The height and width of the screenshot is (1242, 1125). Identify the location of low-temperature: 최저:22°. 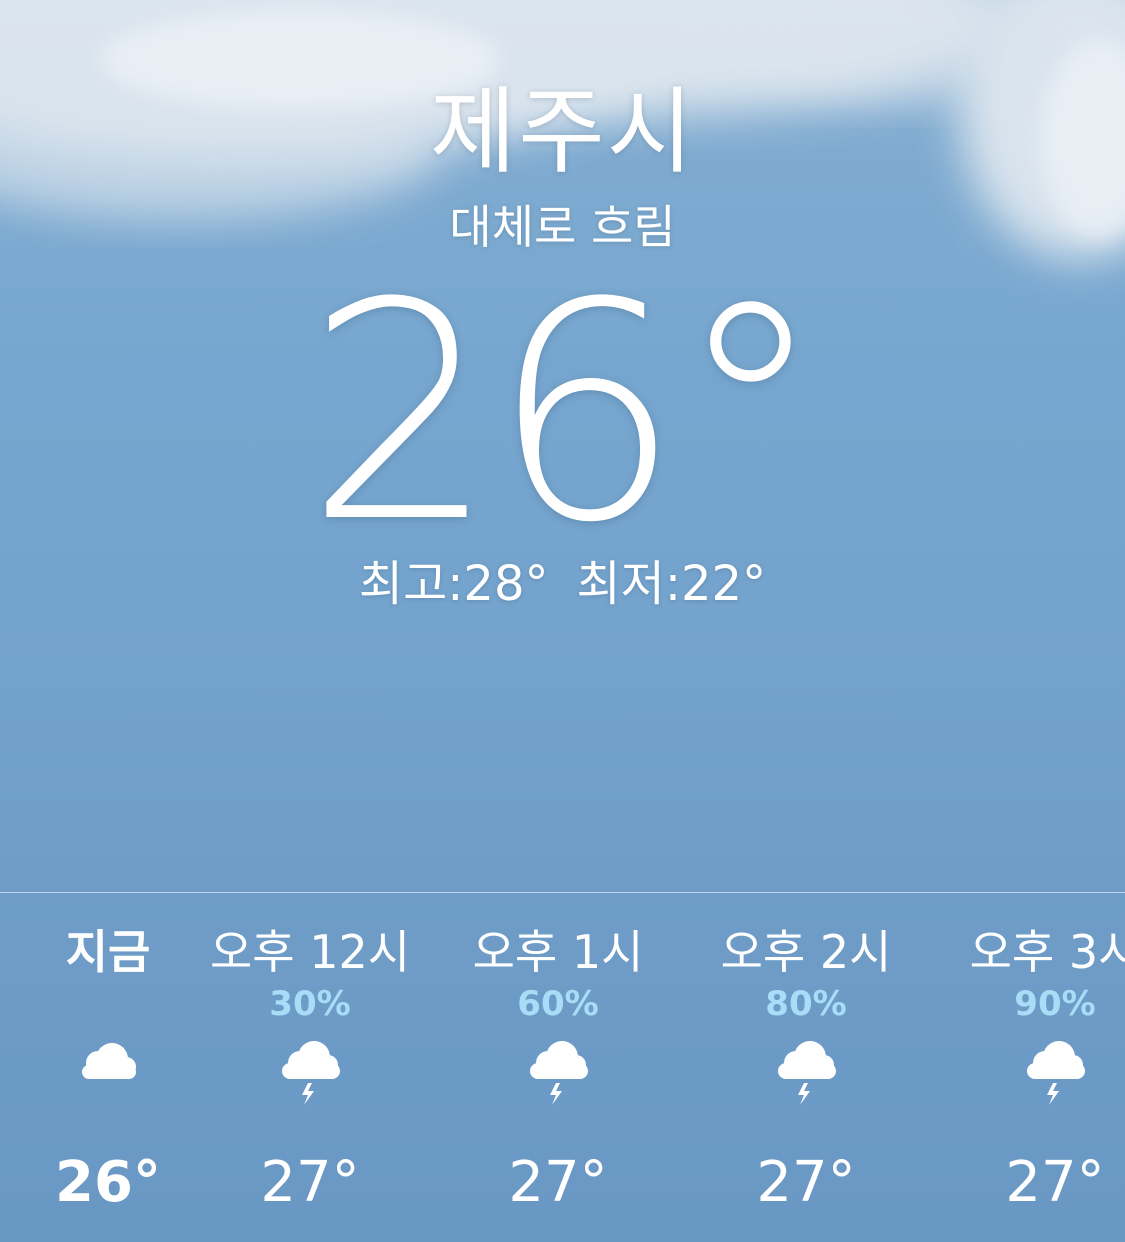
(671, 584).